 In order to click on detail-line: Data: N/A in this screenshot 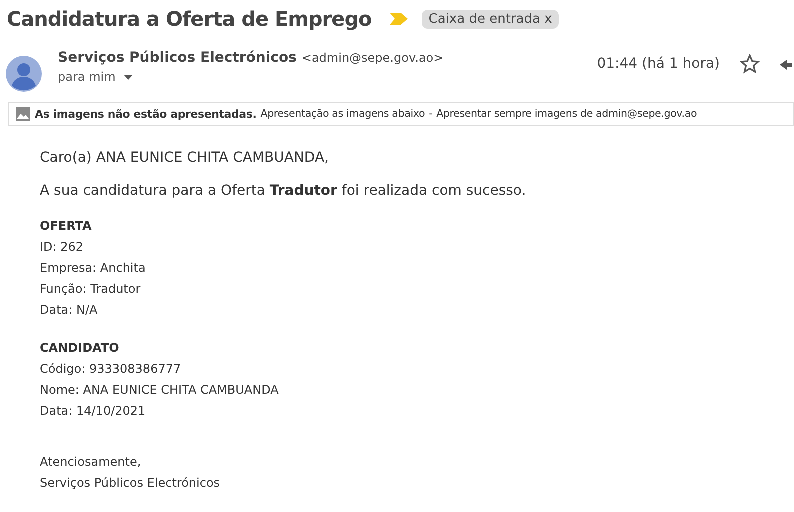, I will do `click(69, 310)`.